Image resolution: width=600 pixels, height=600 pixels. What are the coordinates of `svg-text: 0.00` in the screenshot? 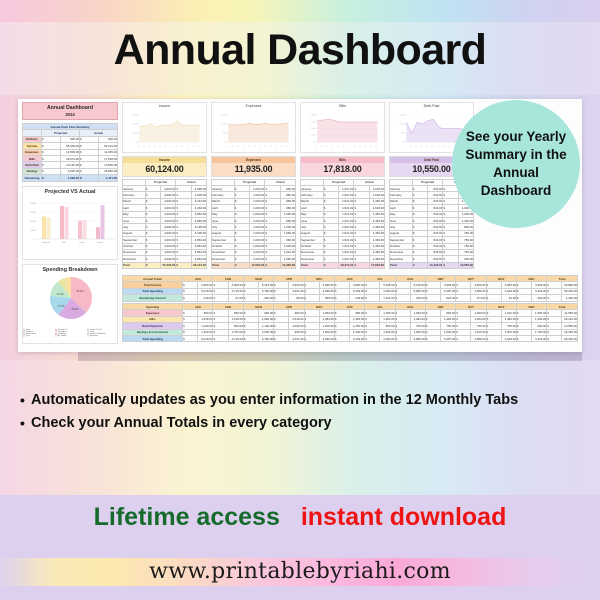 It's located at (403, 142).